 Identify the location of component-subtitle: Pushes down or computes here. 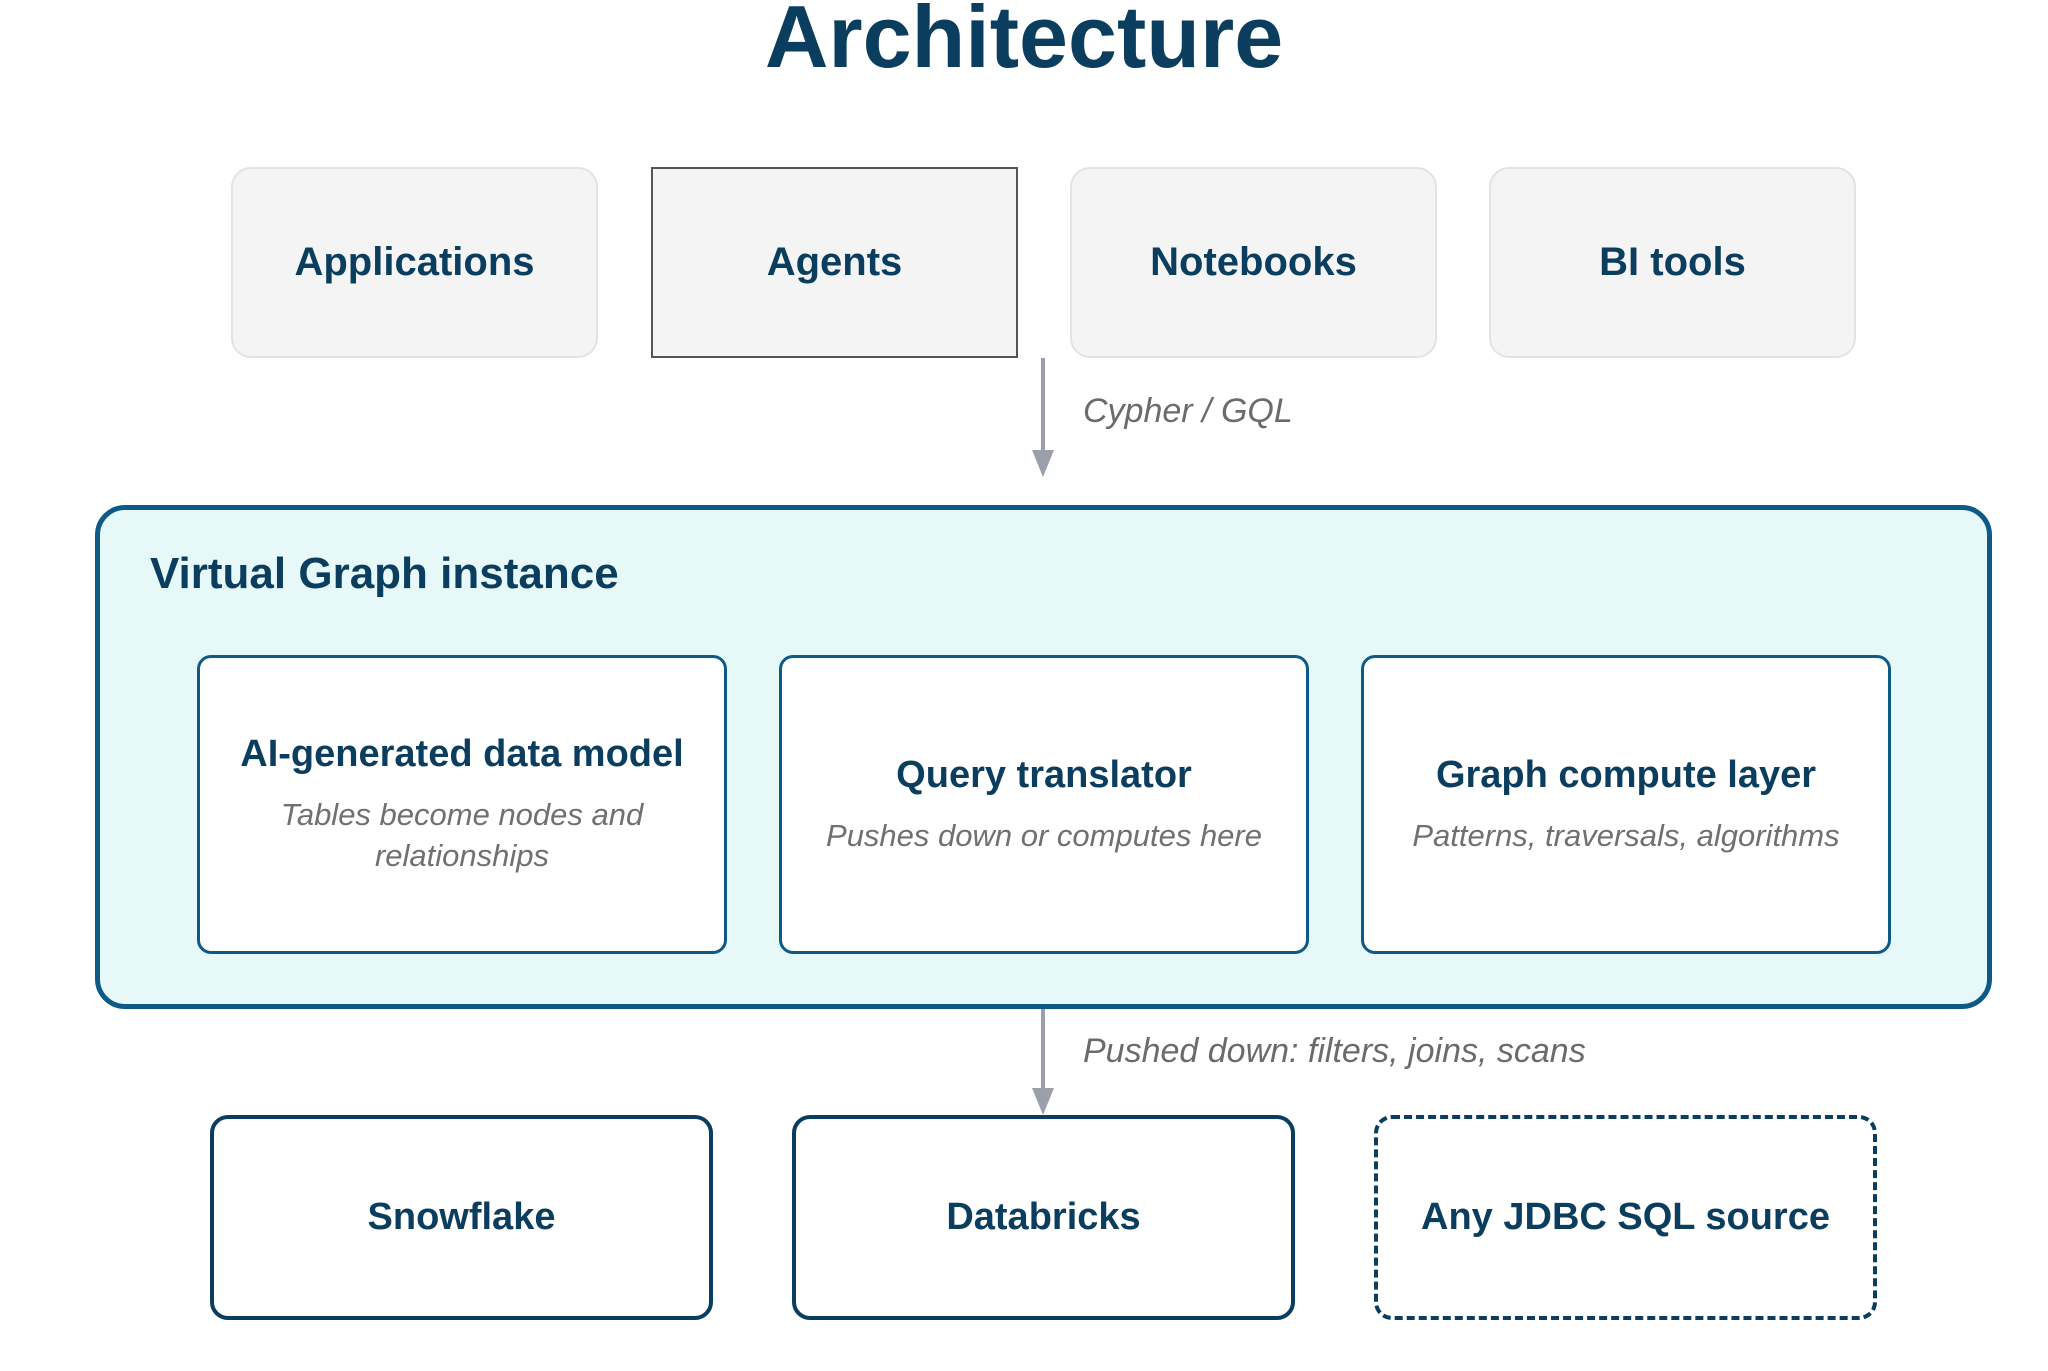
(1044, 835).